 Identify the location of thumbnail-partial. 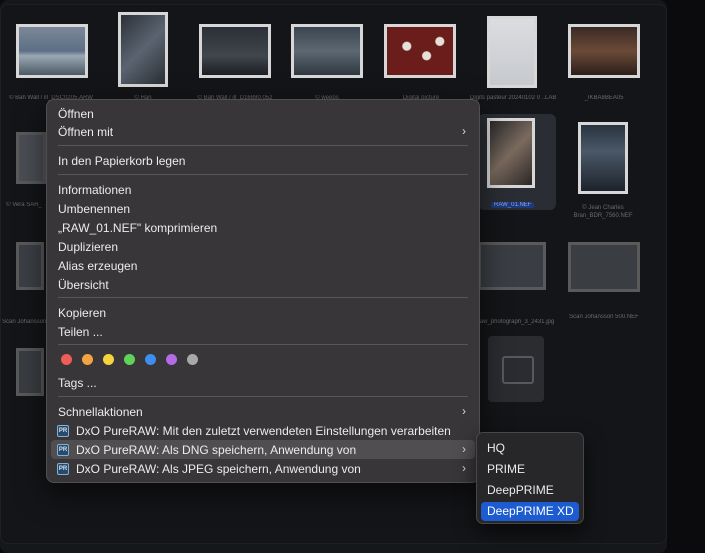
(30, 266).